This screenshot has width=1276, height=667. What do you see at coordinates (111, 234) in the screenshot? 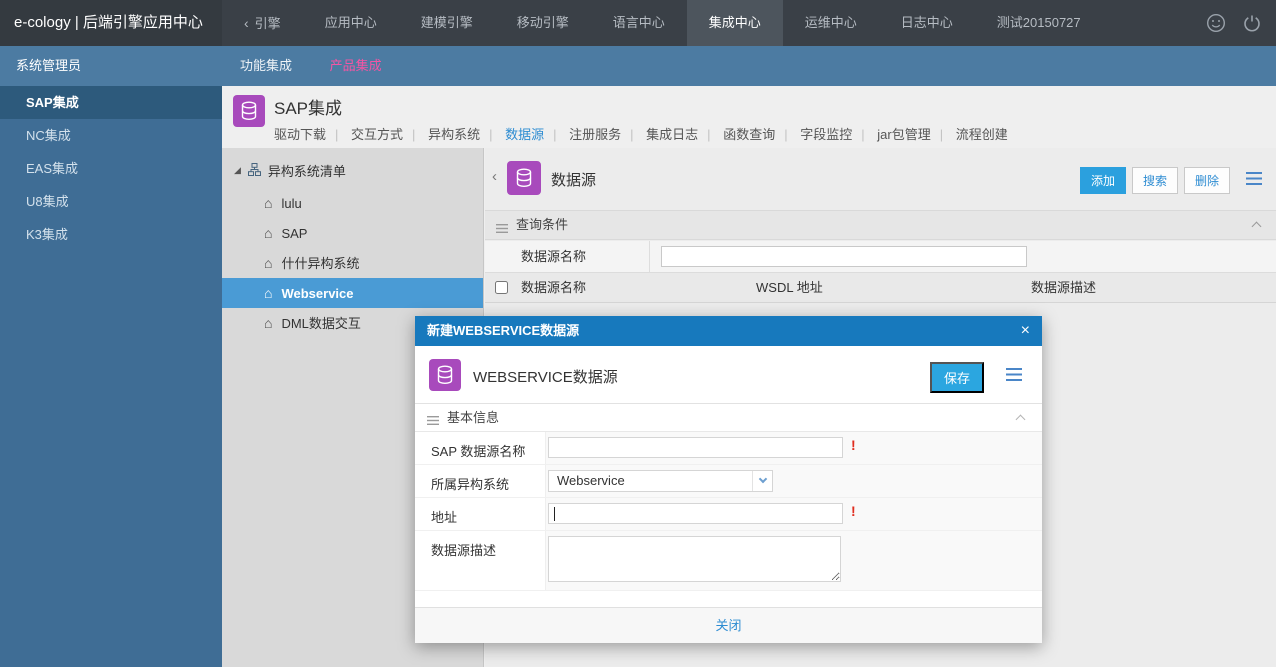
I see `sidebar-item-k3: K3集成` at bounding box center [111, 234].